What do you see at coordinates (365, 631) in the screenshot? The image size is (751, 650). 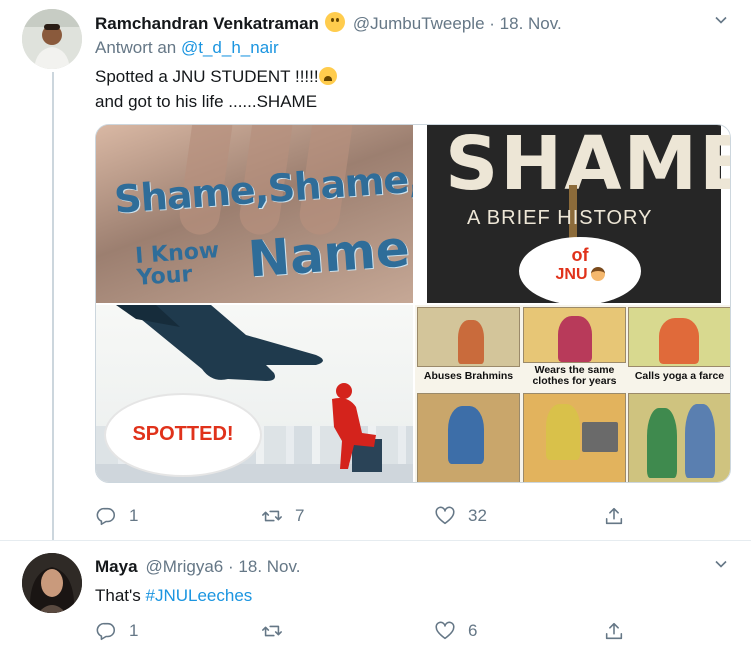 I see `tweet-actions: 1 6` at bounding box center [365, 631].